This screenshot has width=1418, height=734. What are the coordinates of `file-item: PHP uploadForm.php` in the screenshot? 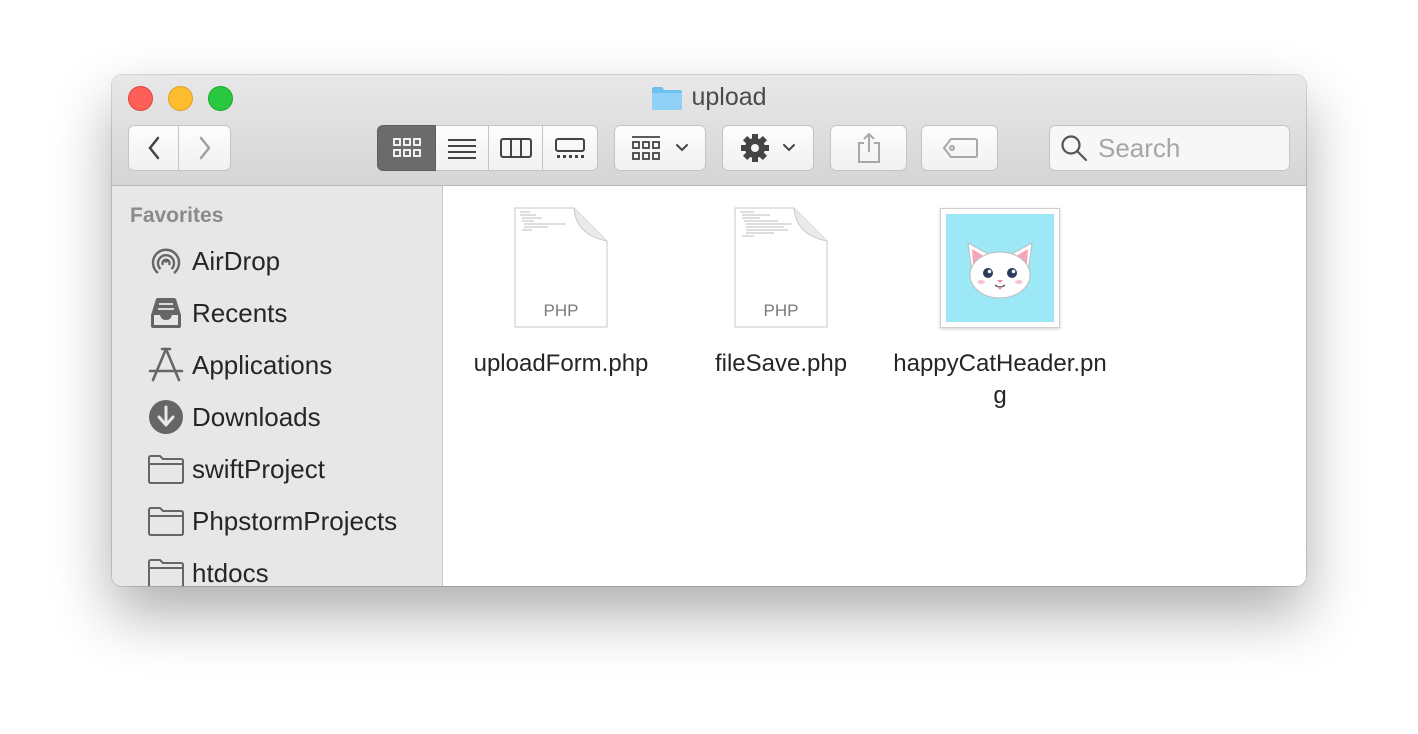 It's located at (561, 292).